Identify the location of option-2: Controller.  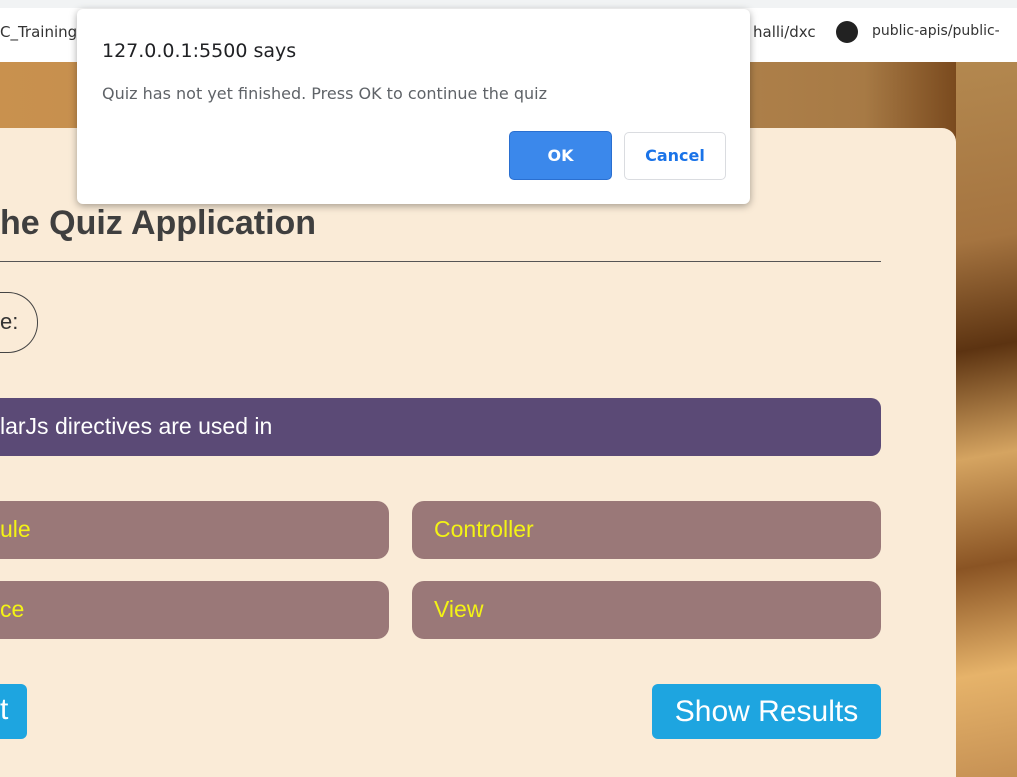
(646, 530).